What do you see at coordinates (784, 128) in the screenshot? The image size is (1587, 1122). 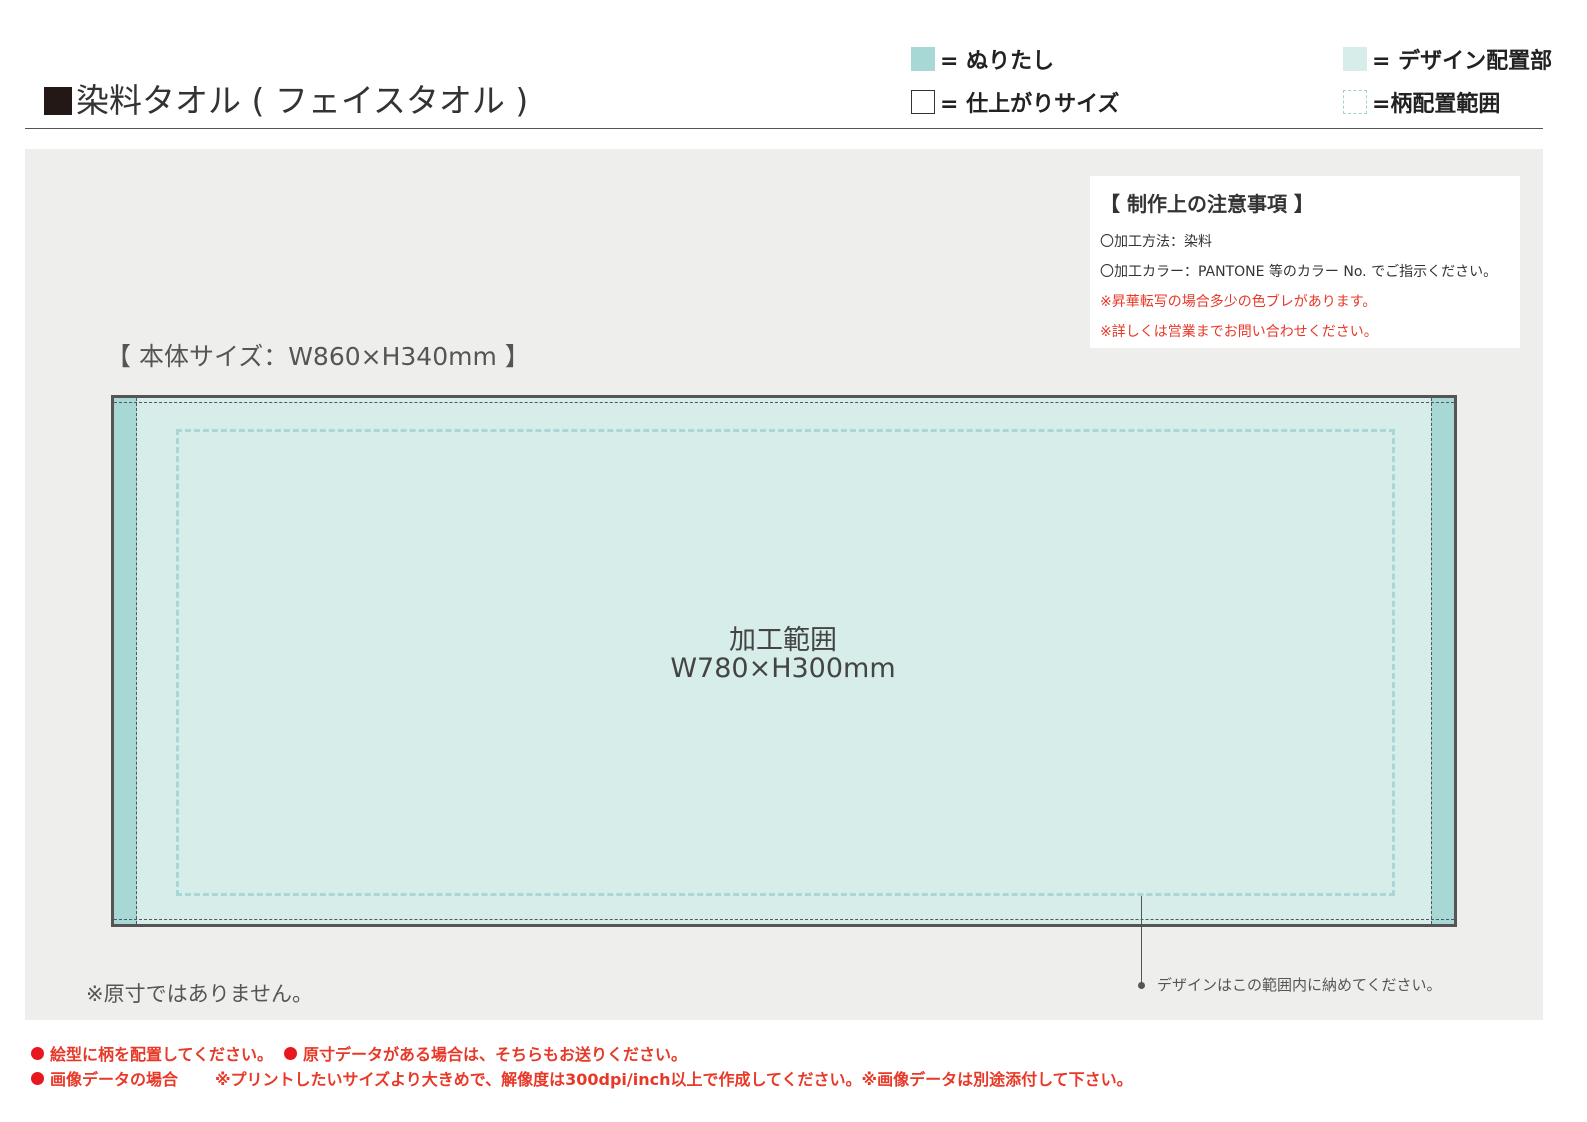 I see `header-divider` at bounding box center [784, 128].